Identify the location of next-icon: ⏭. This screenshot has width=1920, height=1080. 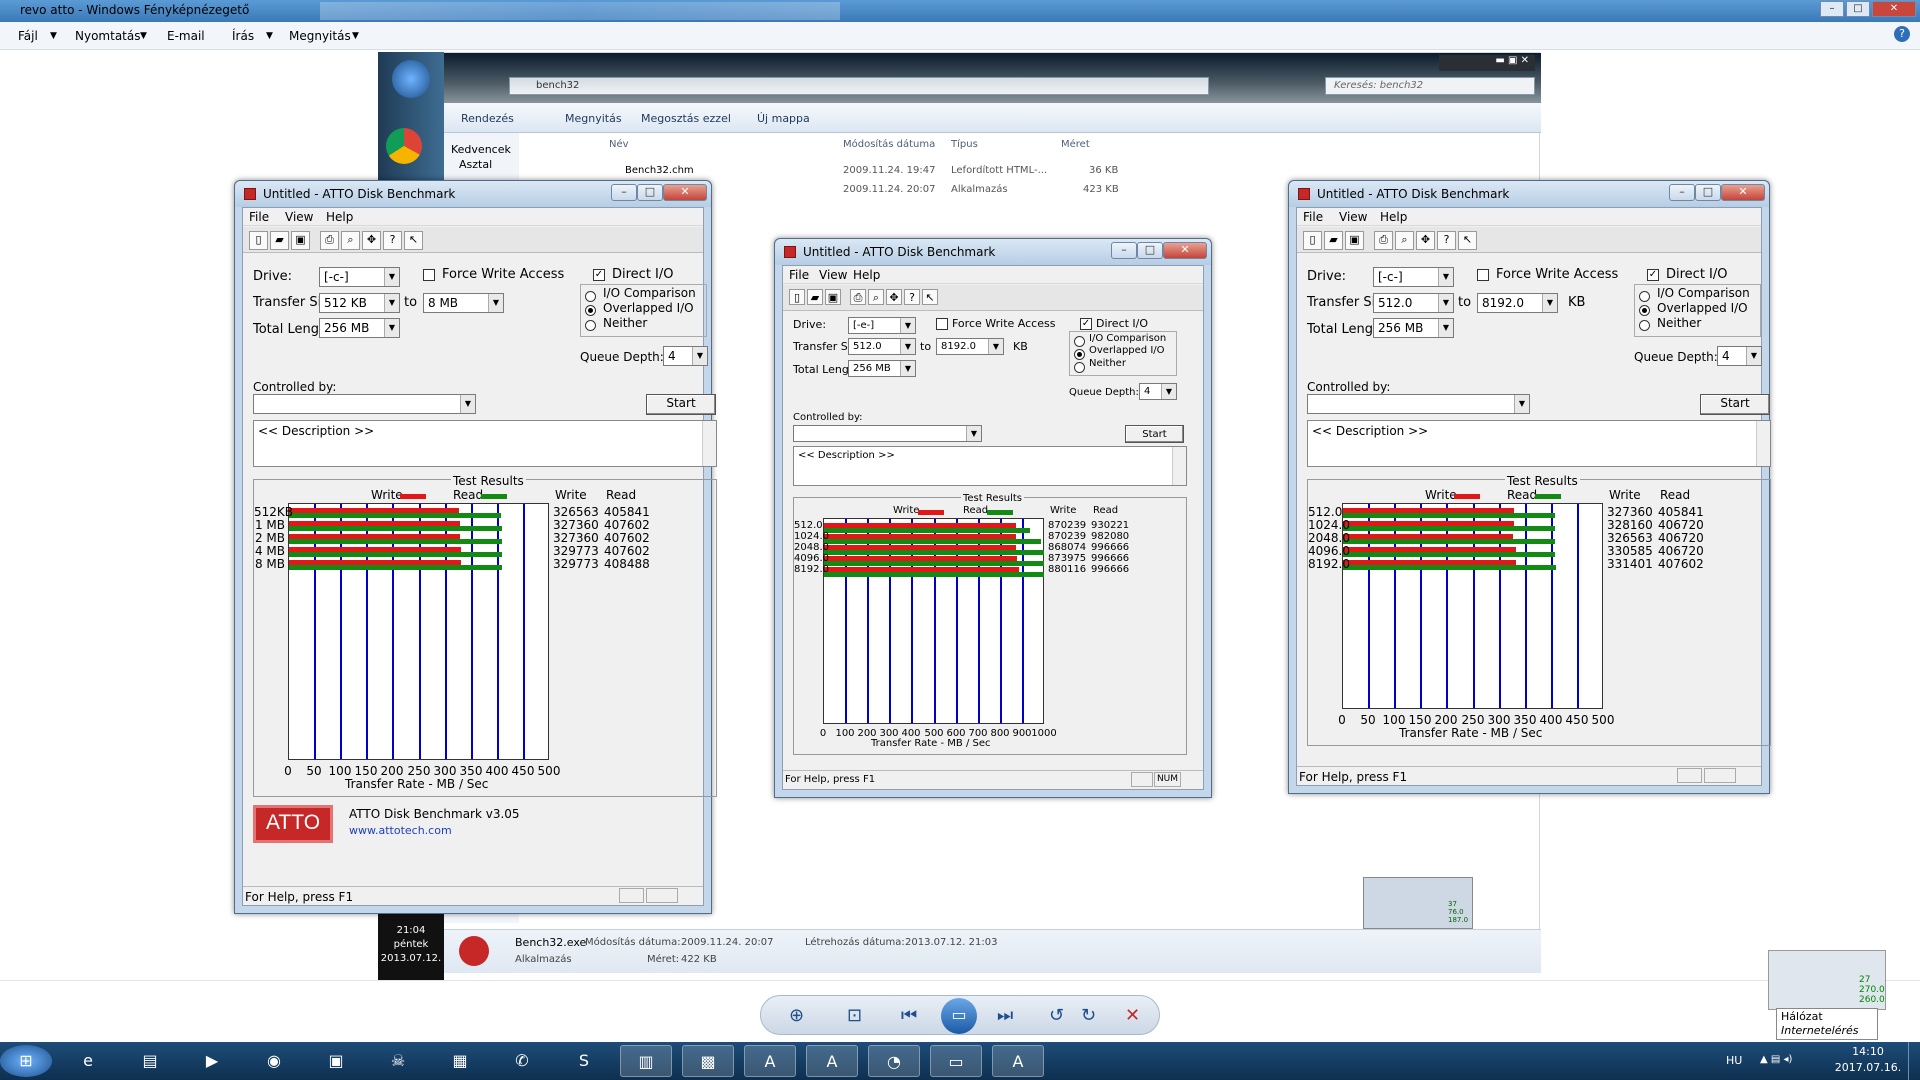
(1005, 1015).